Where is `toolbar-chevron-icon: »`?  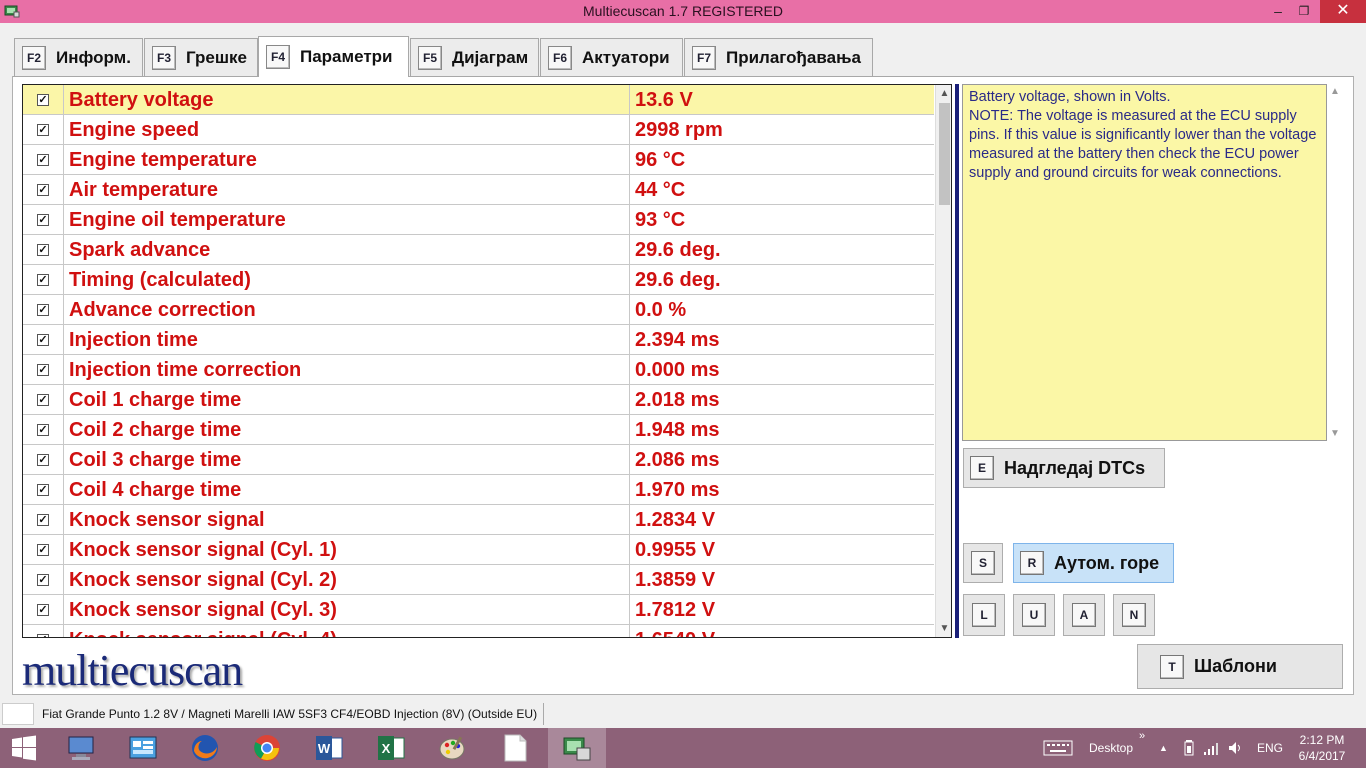
toolbar-chevron-icon: » is located at coordinates (1142, 736).